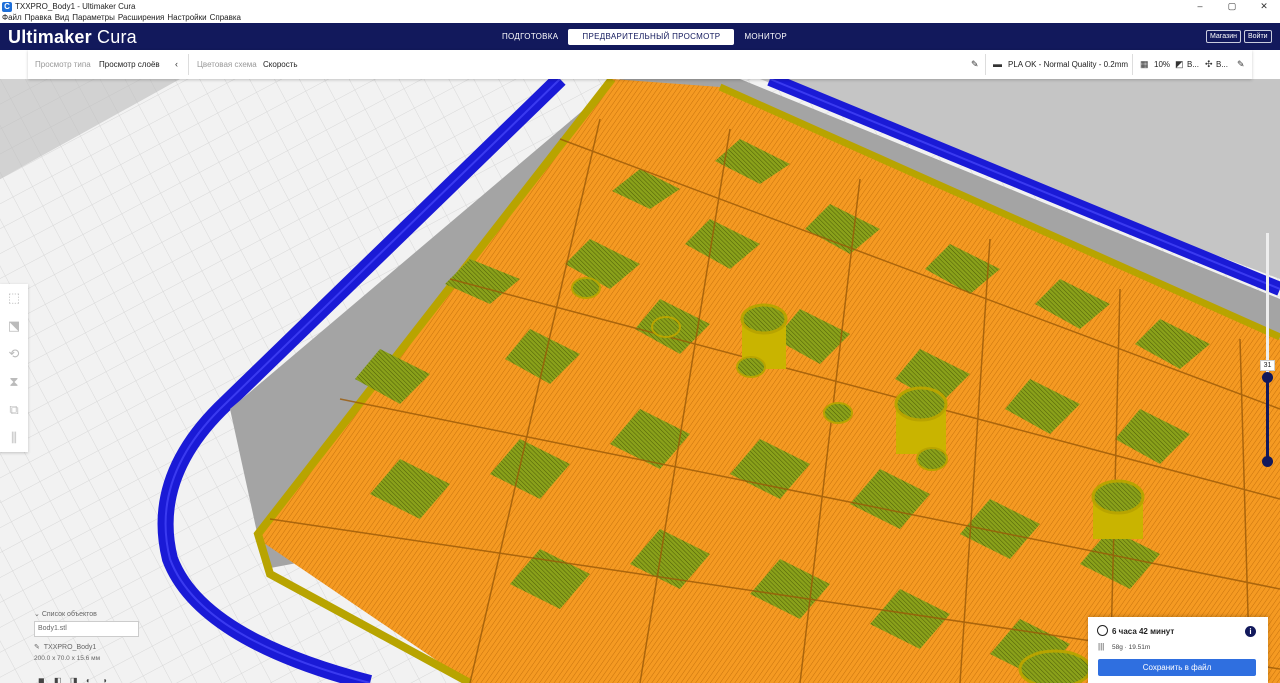 This screenshot has height=683, width=1280. Describe the element at coordinates (1144, 64) in the screenshot. I see `infill-icon: ▦` at that location.